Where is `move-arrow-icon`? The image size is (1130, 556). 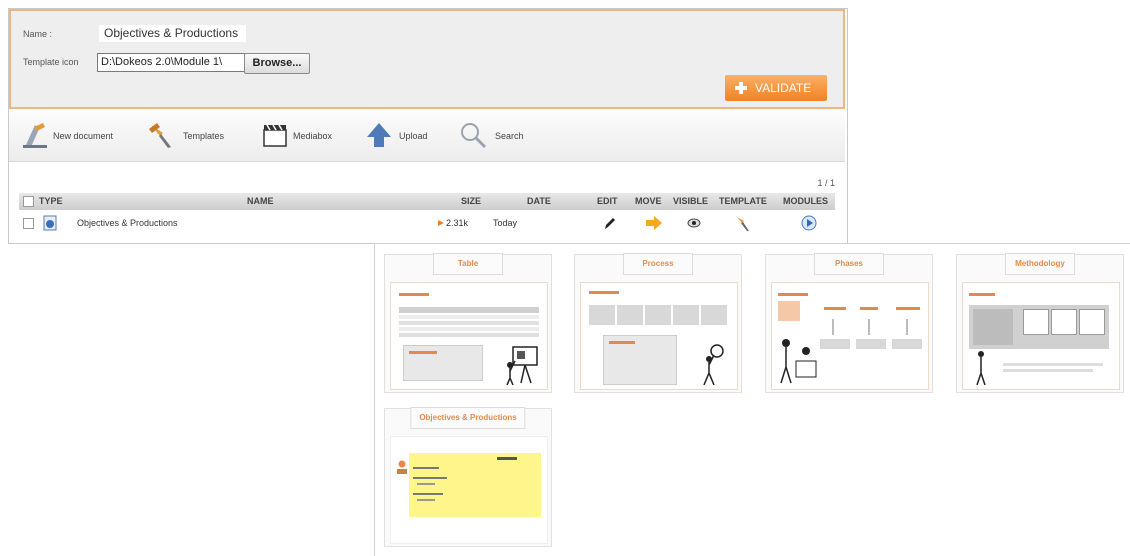
move-arrow-icon is located at coordinates (654, 223).